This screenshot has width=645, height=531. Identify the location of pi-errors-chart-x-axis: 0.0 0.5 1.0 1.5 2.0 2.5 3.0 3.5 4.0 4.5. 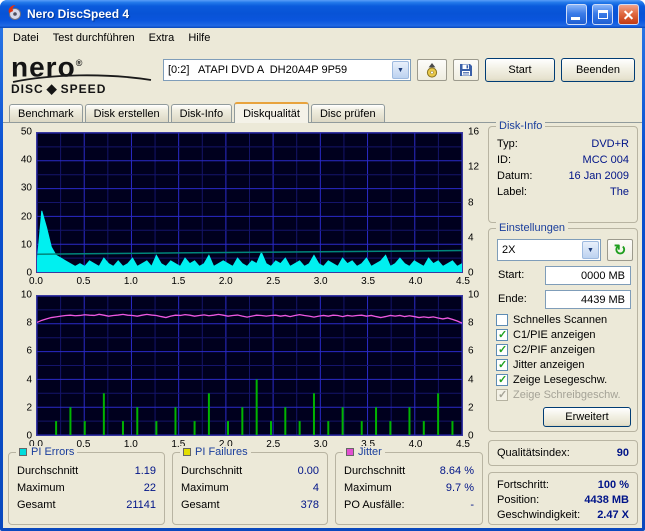
(249, 282).